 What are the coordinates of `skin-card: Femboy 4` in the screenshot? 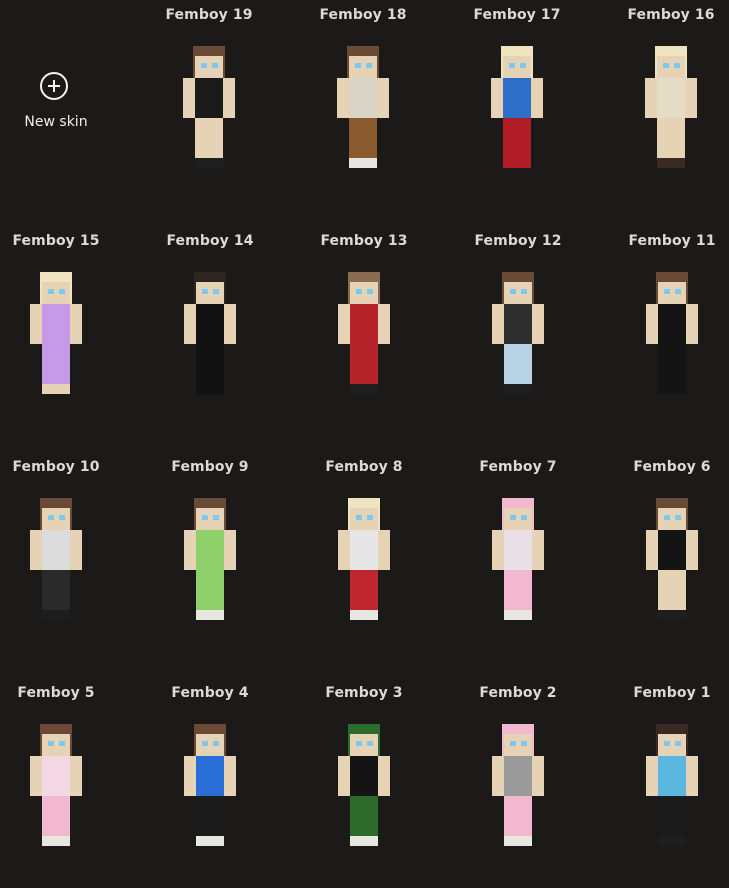 It's located at (210, 783).